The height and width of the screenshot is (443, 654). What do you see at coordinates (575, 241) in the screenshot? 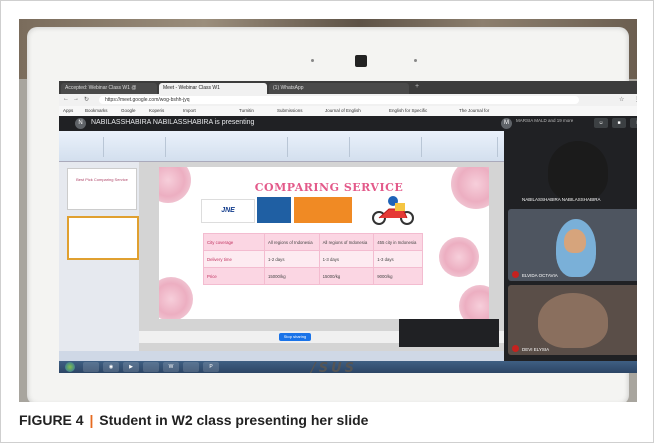
I see `participant-face` at bounding box center [575, 241].